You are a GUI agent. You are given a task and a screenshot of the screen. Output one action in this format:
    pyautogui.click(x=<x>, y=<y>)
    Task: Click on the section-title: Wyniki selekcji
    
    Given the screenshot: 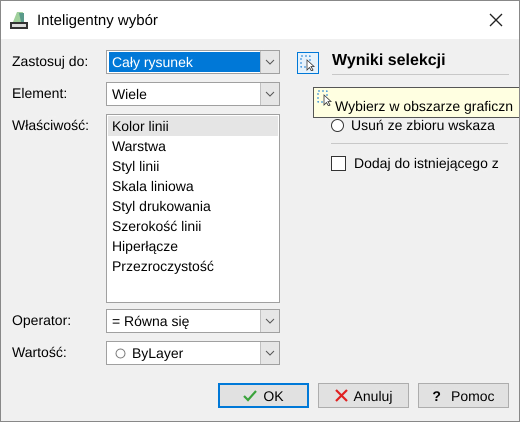 What is the action you would take?
    pyautogui.click(x=420, y=62)
    